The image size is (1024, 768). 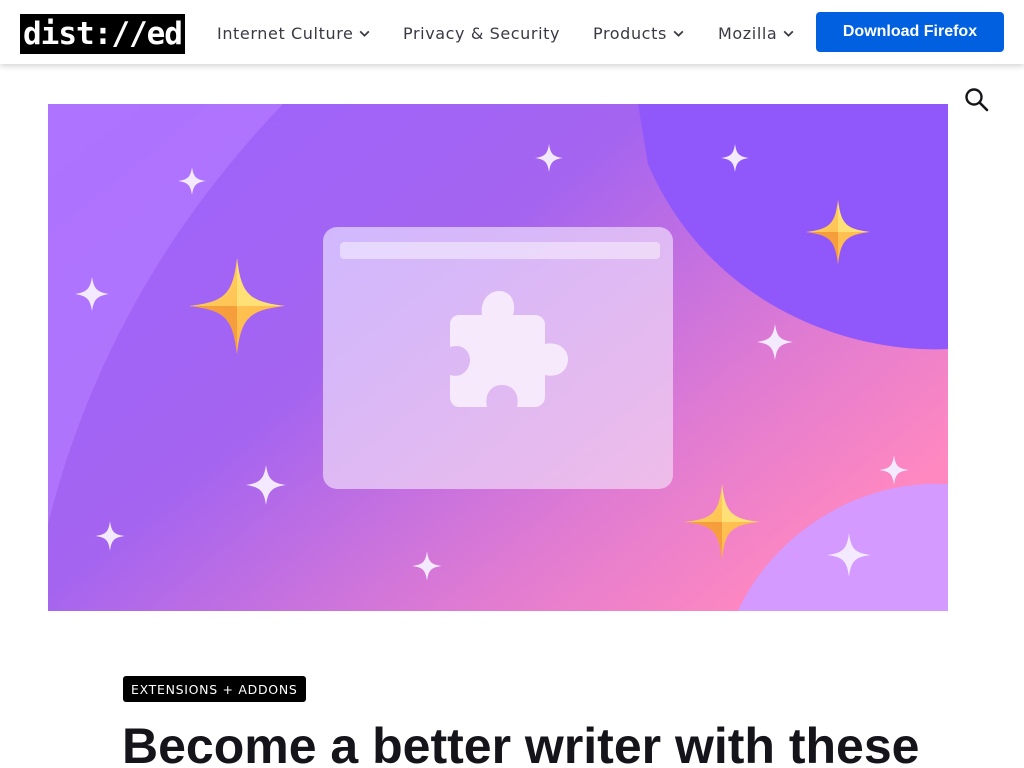 I want to click on download-firefox-button: Download Firefox, so click(x=910, y=32).